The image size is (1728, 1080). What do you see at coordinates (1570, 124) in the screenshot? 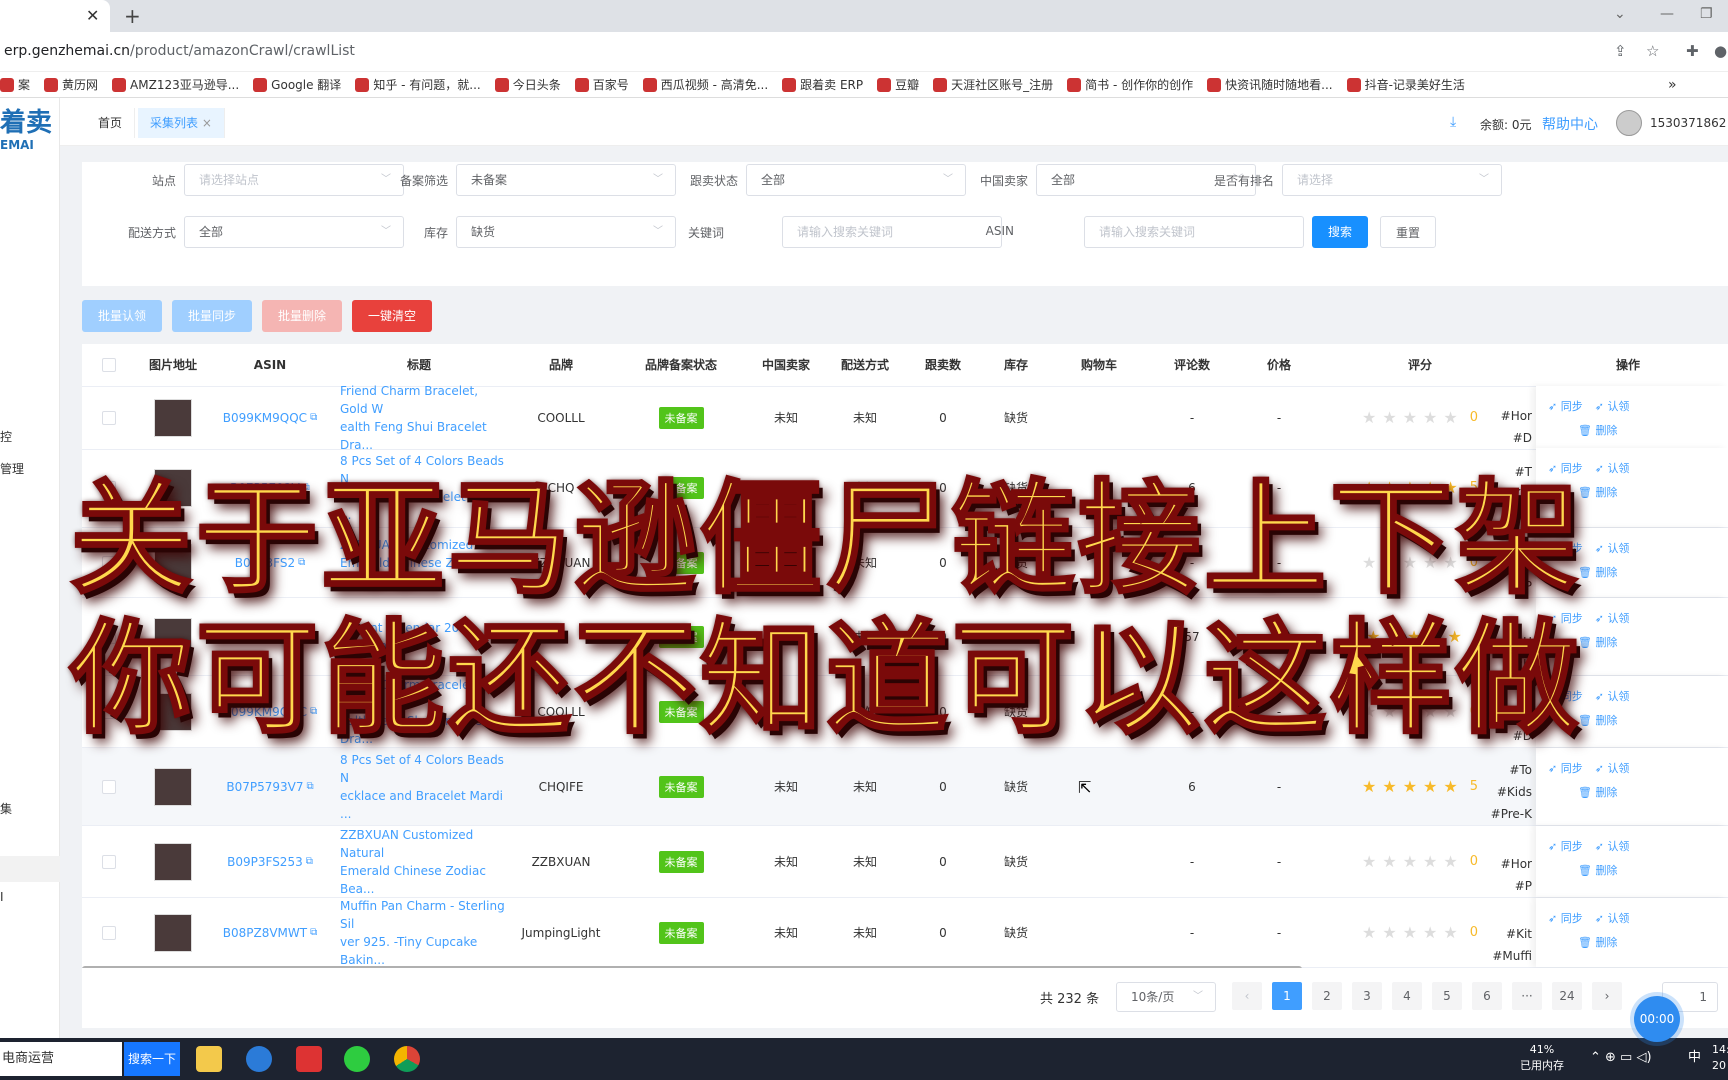
I see `help-center-link: 帮助中心` at bounding box center [1570, 124].